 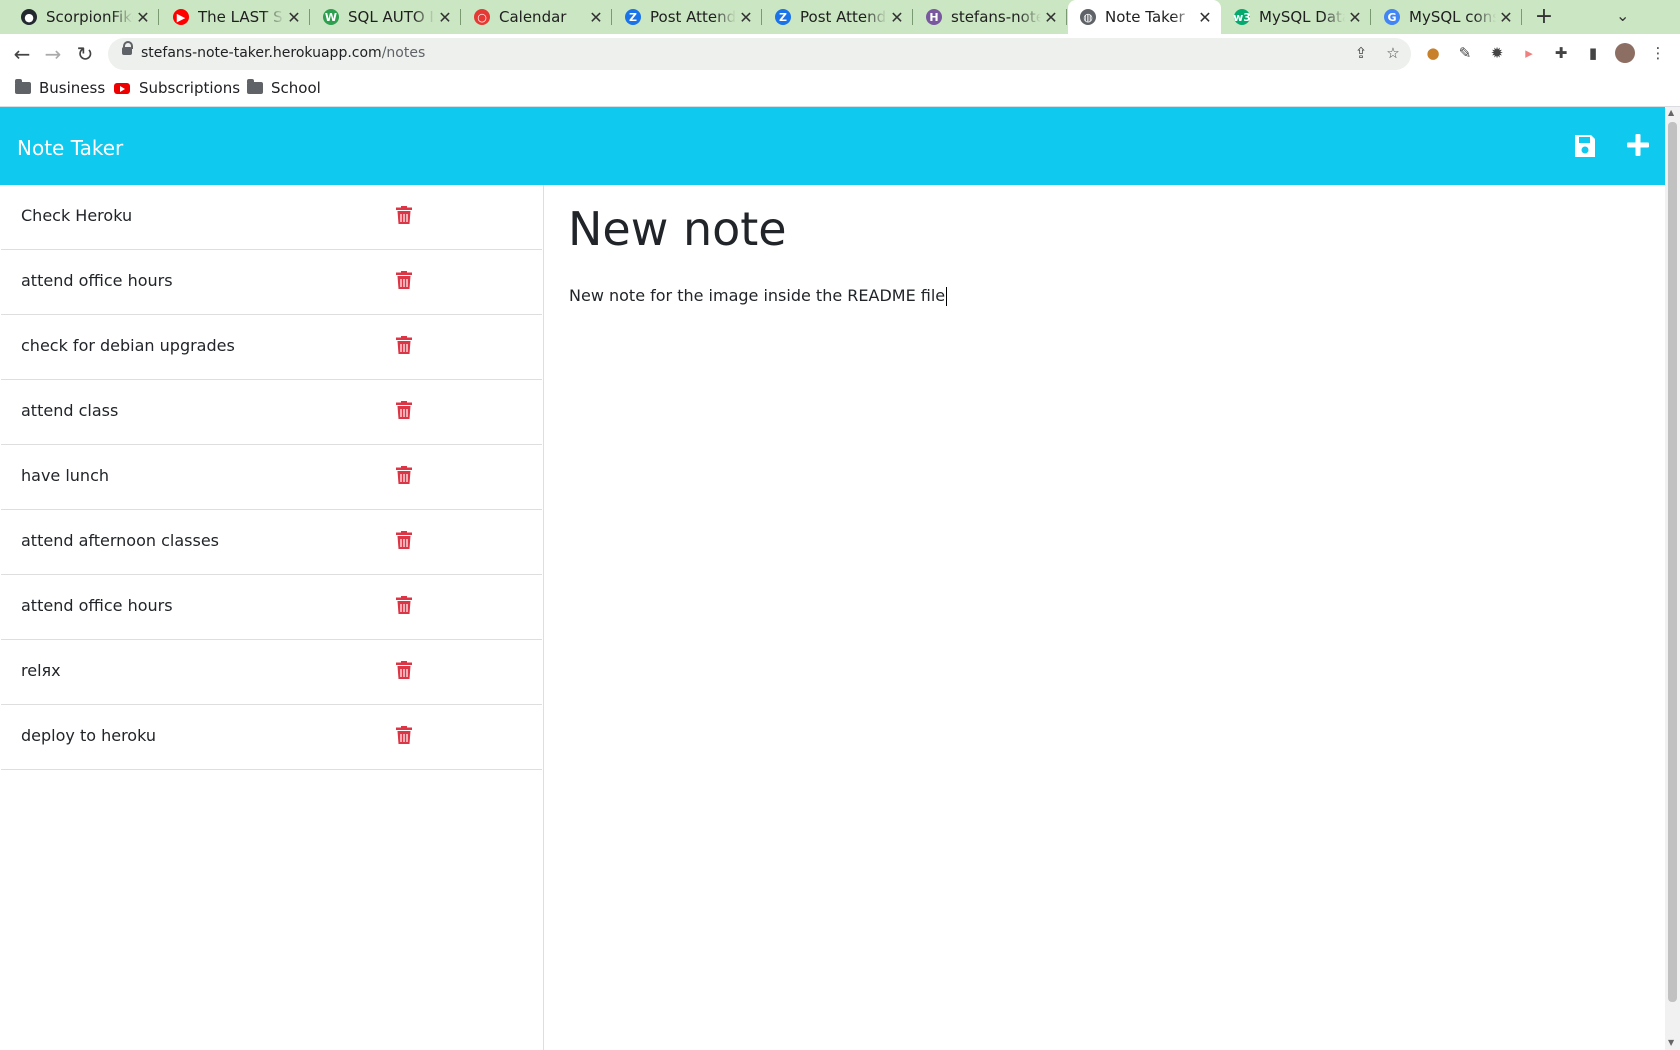 I want to click on note-title: check for debian upgrades, so click(x=128, y=345).